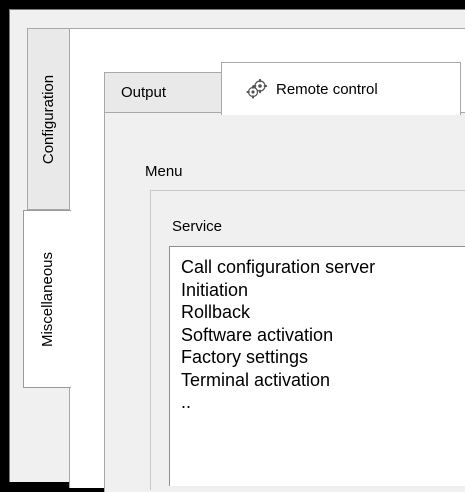 The height and width of the screenshot is (492, 465). I want to click on gears-icon, so click(257, 89).